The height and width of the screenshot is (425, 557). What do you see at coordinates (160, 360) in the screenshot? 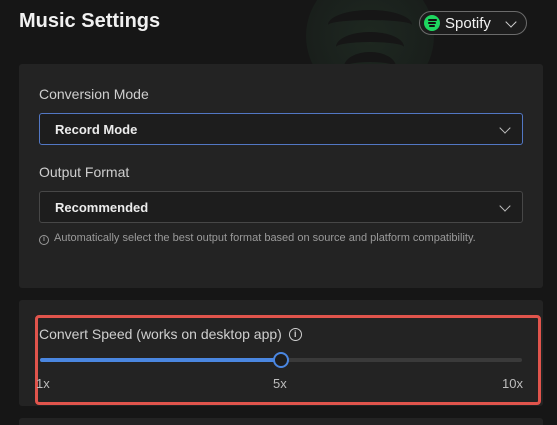
I see `slider-fill` at bounding box center [160, 360].